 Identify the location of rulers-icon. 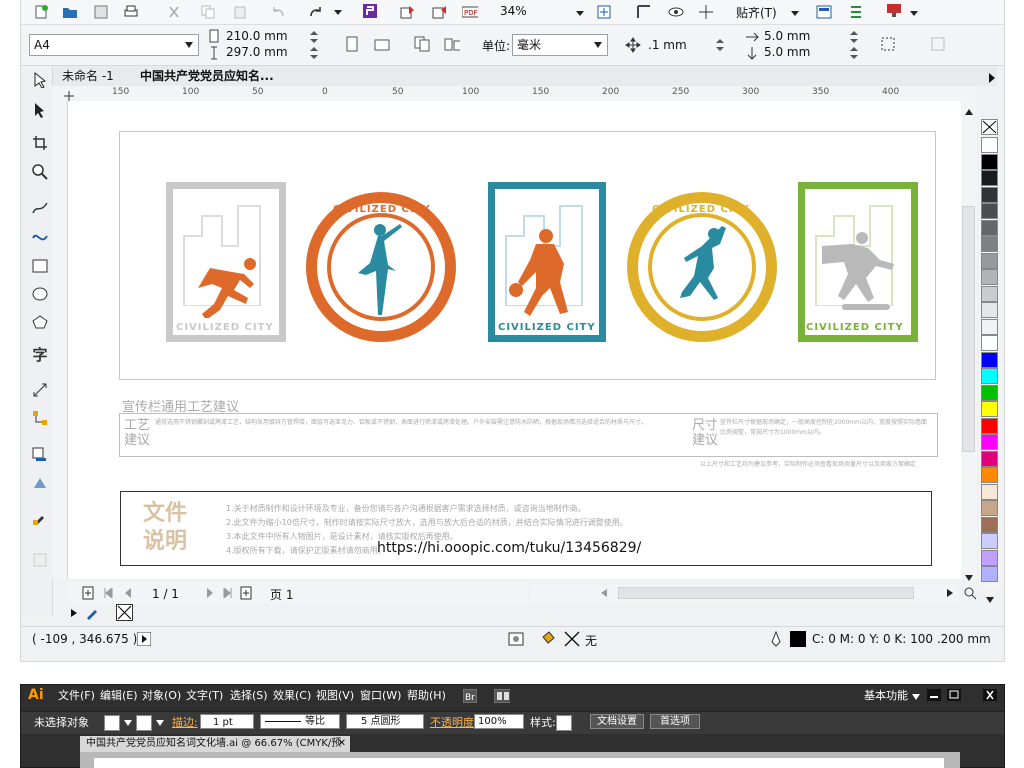
(644, 12).